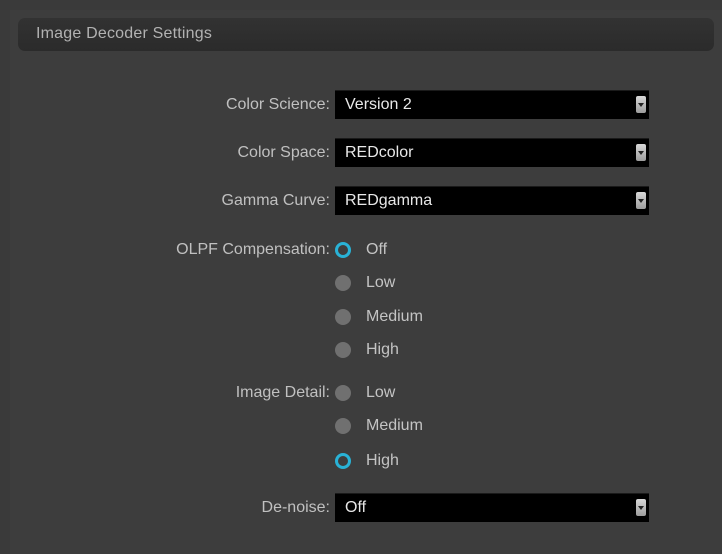  I want to click on image-detail-option-label: Low, so click(381, 392).